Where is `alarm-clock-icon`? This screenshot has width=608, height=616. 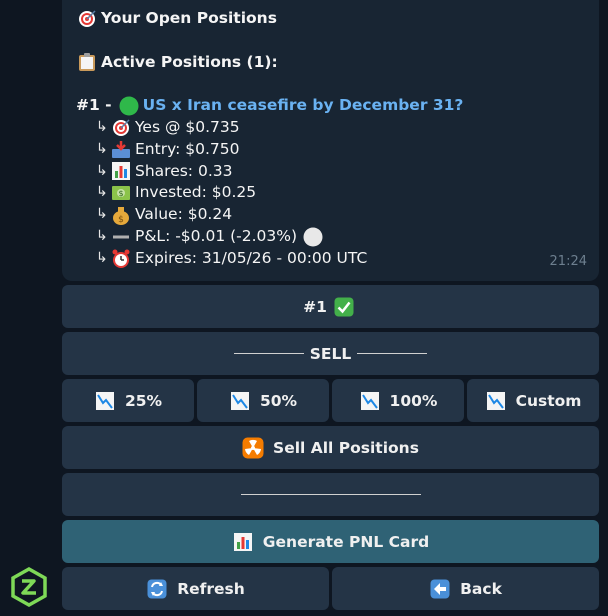 alarm-clock-icon is located at coordinates (121, 259).